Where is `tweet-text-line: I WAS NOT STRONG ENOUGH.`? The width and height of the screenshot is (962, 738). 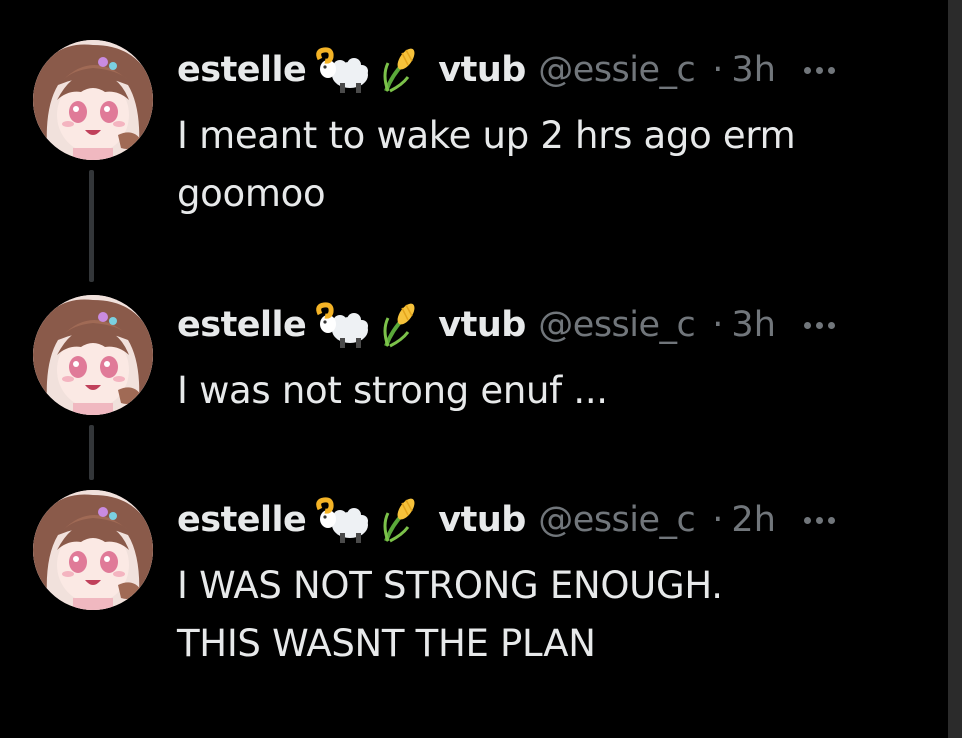 tweet-text-line: I WAS NOT STRONG ENOUGH. is located at coordinates (450, 585).